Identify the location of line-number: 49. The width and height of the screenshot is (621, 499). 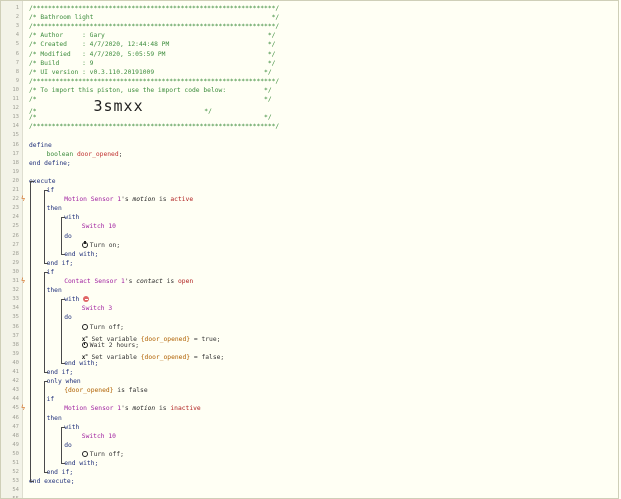
(15, 444).